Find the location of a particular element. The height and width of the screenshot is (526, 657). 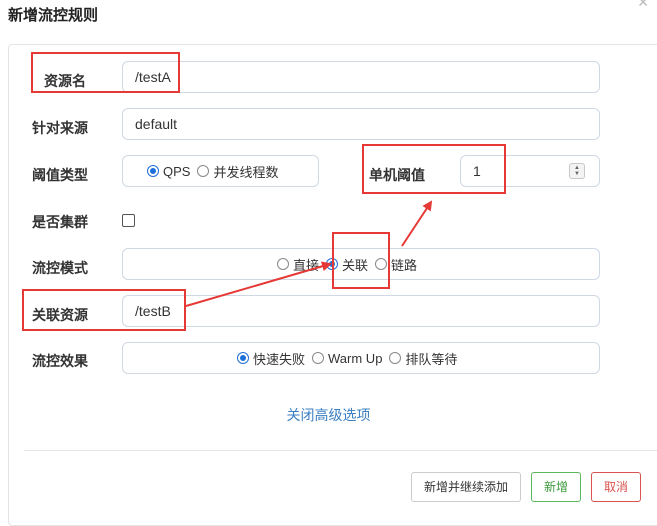

footer-divider is located at coordinates (340, 450).